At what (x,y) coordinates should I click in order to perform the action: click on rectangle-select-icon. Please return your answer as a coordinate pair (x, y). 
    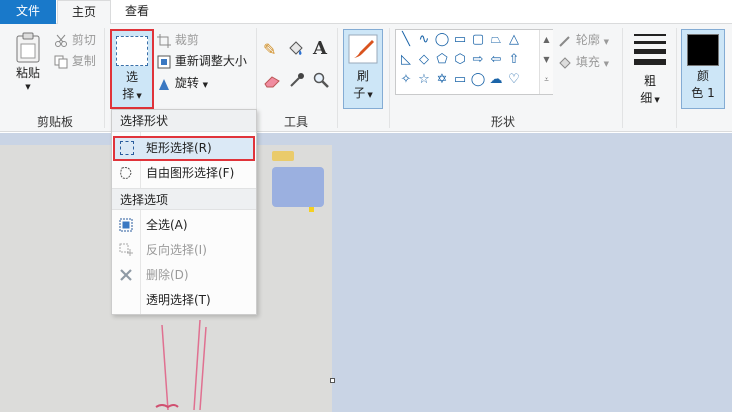
    Looking at the image, I should click on (127, 148).